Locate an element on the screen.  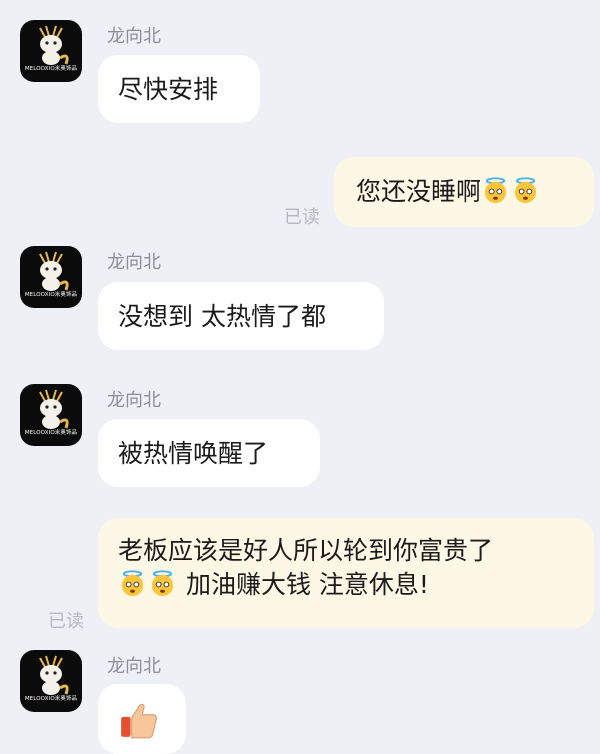
incoming-message-bubble: 尽快安排 is located at coordinates (179, 89).